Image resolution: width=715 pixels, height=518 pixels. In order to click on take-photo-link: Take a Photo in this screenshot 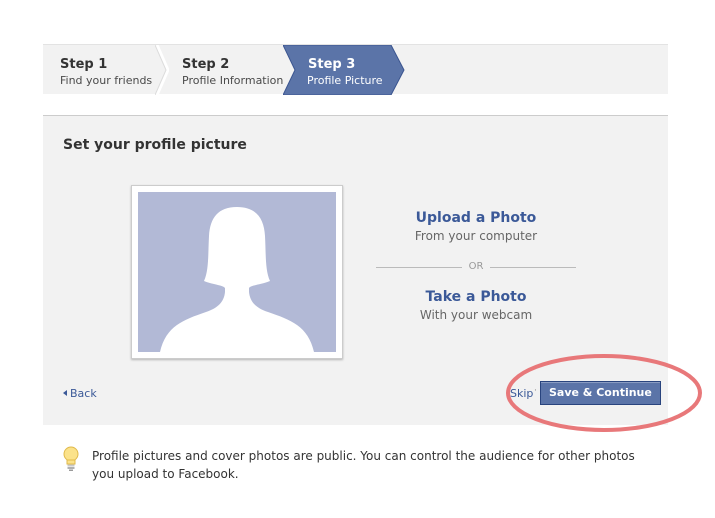, I will do `click(476, 297)`.